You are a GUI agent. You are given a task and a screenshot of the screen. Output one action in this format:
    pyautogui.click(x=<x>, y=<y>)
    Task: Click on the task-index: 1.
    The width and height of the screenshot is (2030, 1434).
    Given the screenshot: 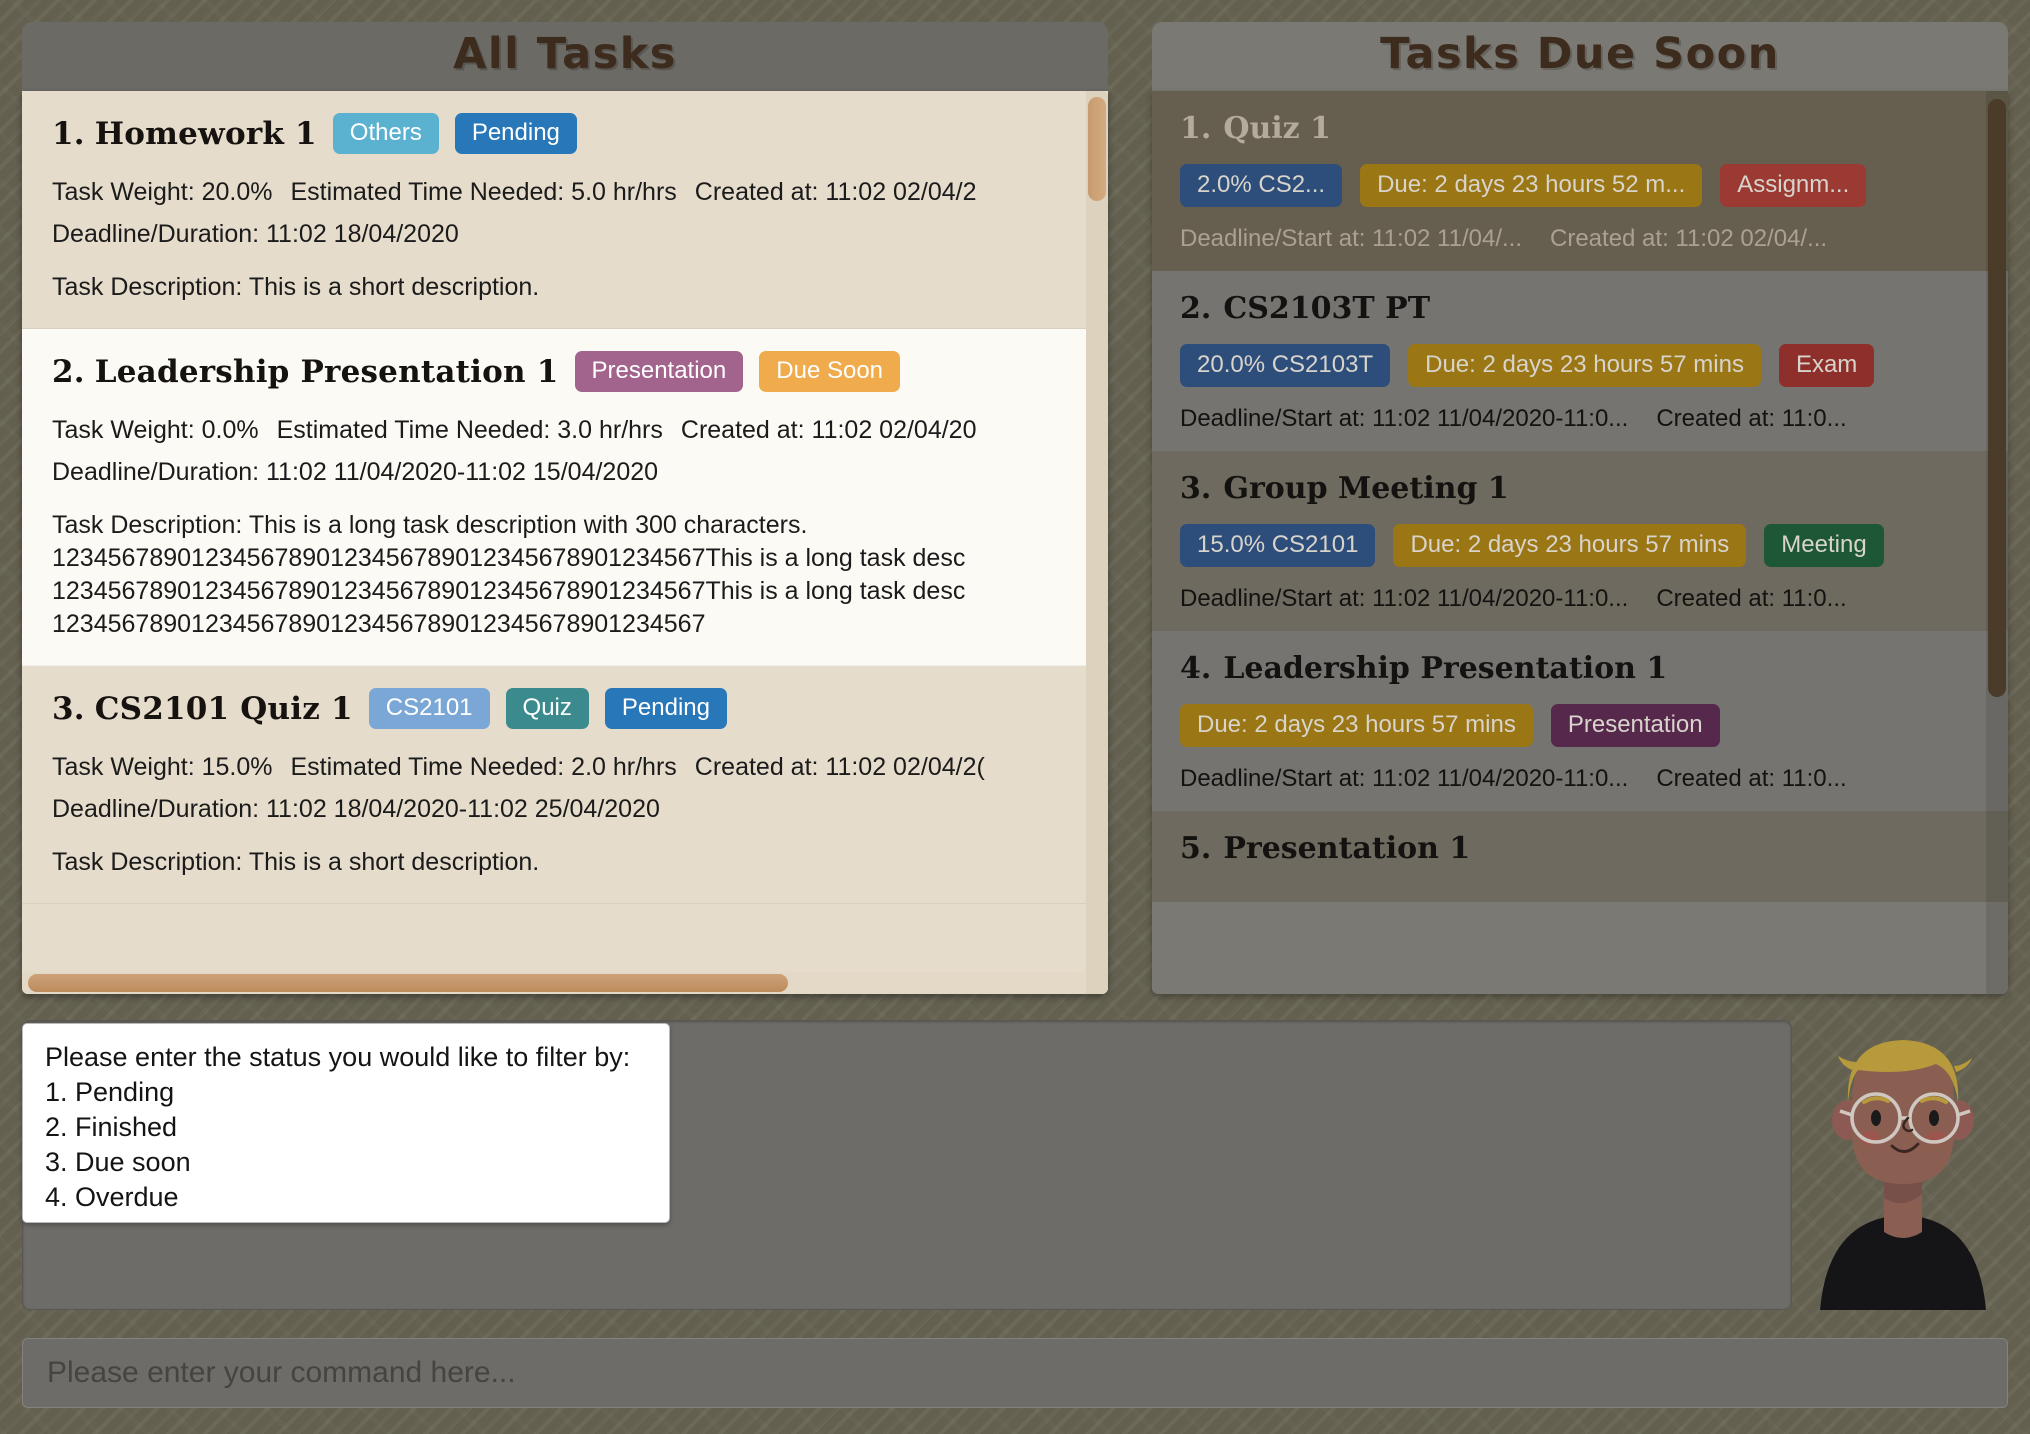 What is the action you would take?
    pyautogui.click(x=68, y=133)
    